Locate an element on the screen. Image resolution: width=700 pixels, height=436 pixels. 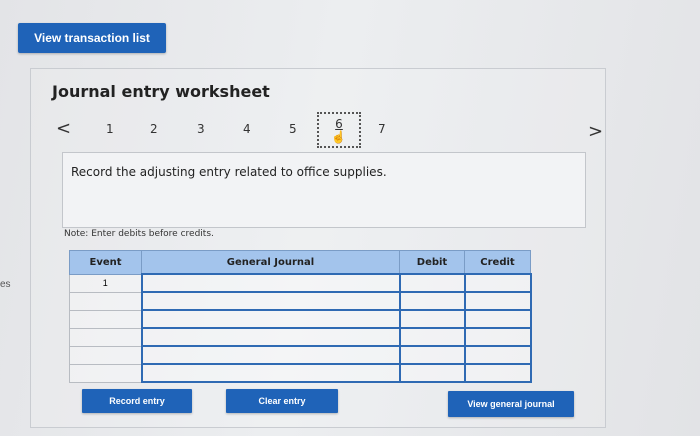
event-header: Event is located at coordinates (105, 262).